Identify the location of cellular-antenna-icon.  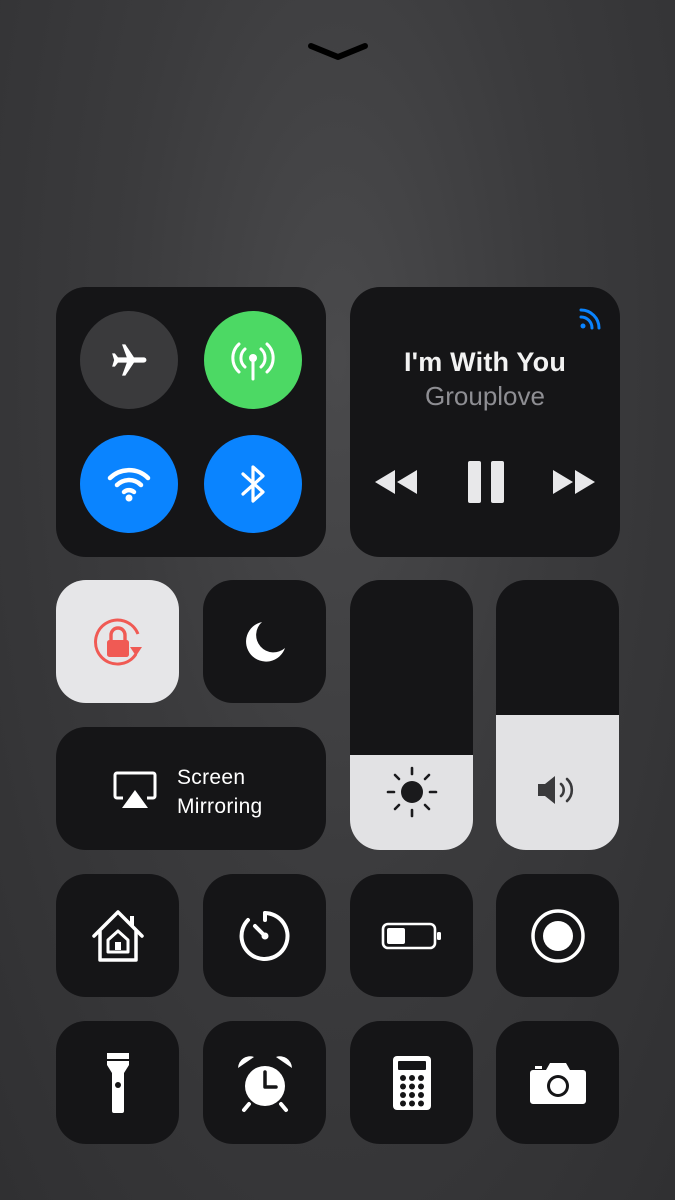
(253, 361).